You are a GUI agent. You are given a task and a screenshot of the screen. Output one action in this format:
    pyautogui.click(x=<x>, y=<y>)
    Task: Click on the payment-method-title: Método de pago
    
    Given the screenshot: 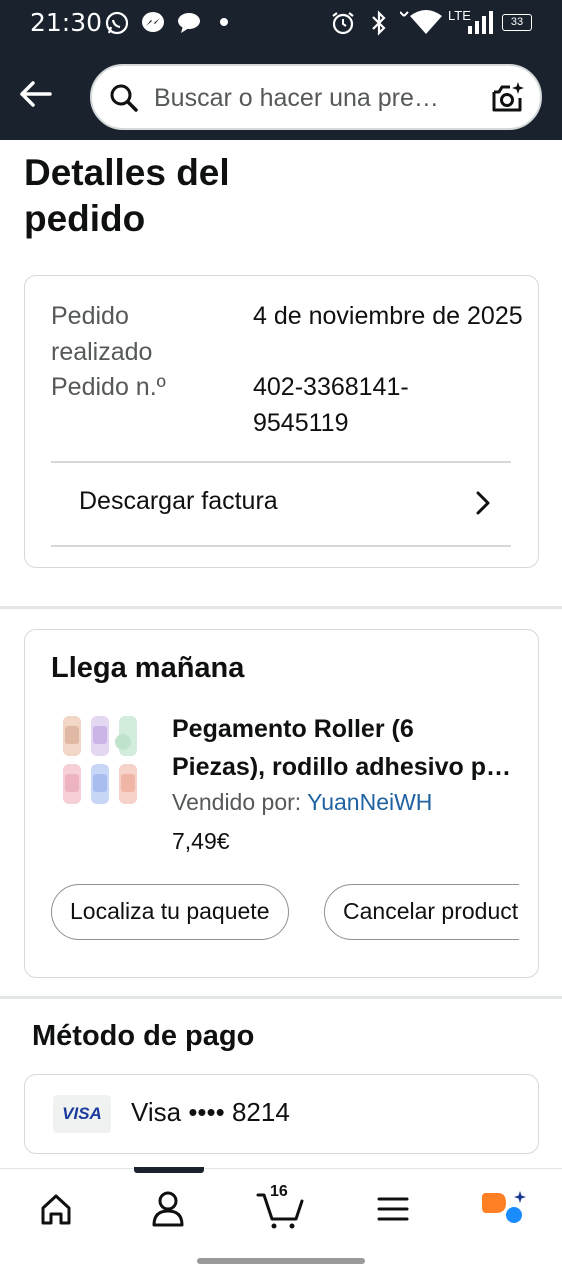 What is the action you would take?
    pyautogui.click(x=143, y=1036)
    